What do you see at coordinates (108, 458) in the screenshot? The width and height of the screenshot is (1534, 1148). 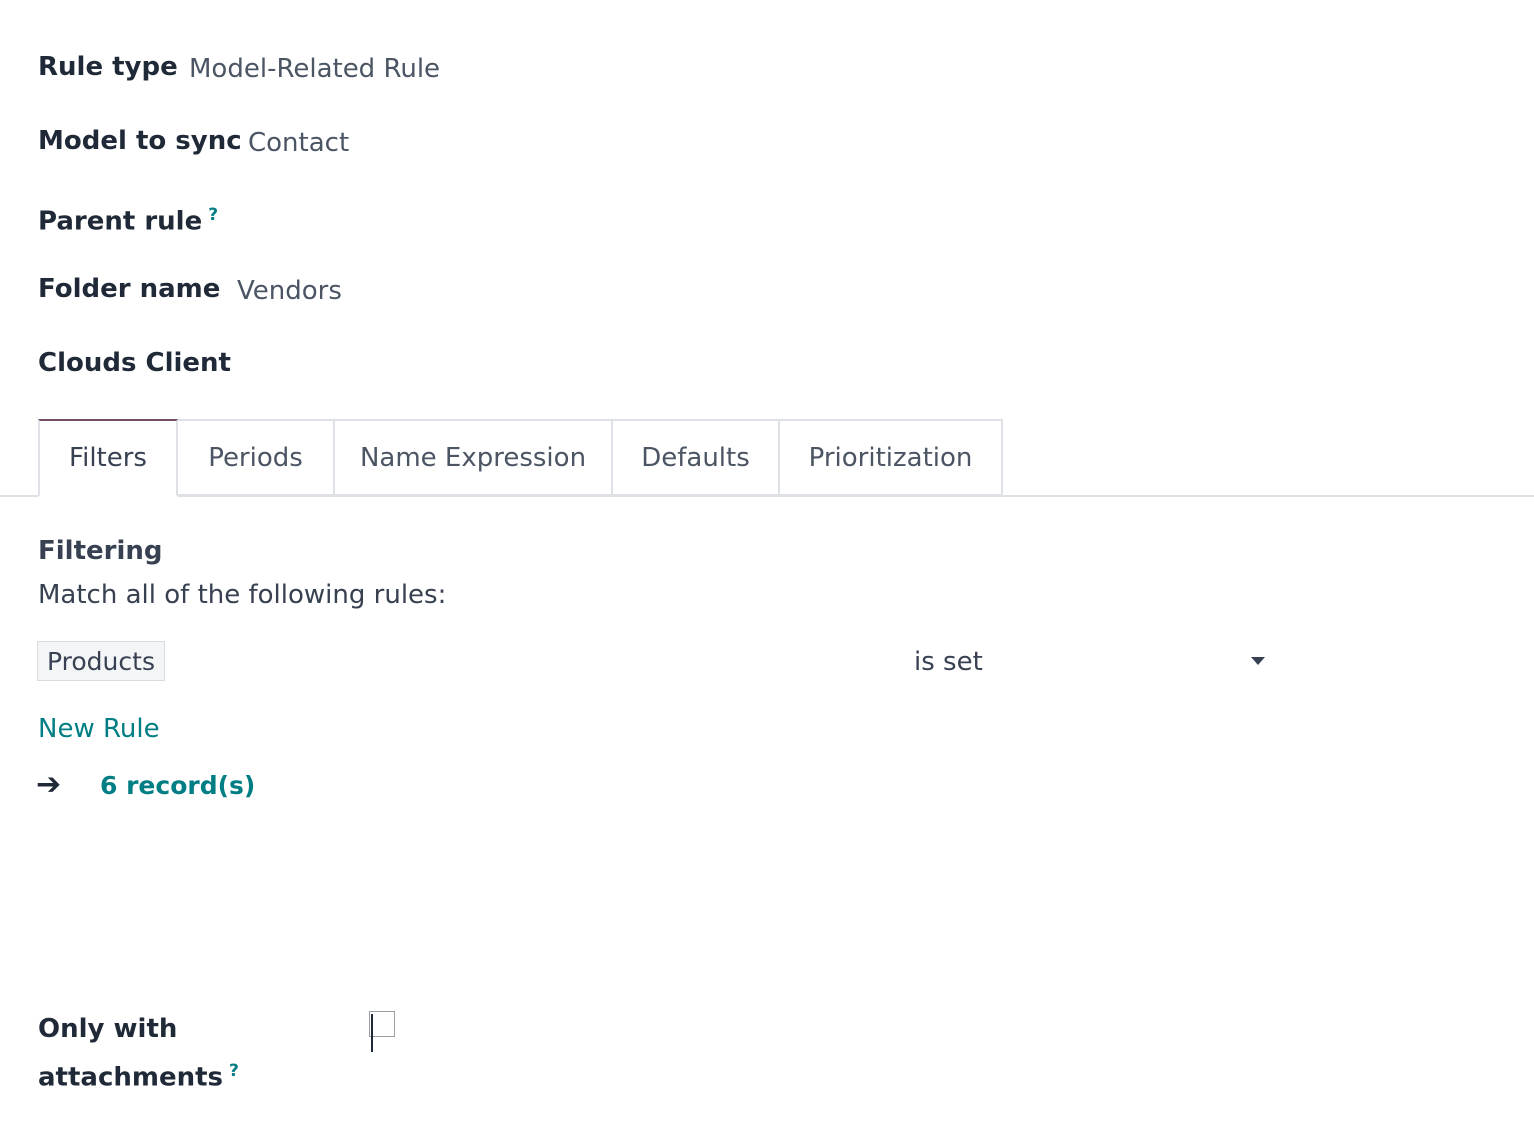 I see `tab-filters: Filters` at bounding box center [108, 458].